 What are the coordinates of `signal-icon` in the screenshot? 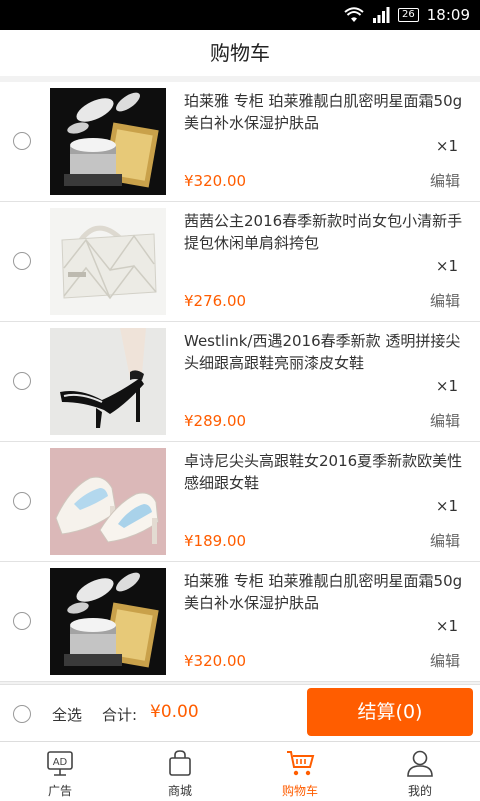 It's located at (381, 15).